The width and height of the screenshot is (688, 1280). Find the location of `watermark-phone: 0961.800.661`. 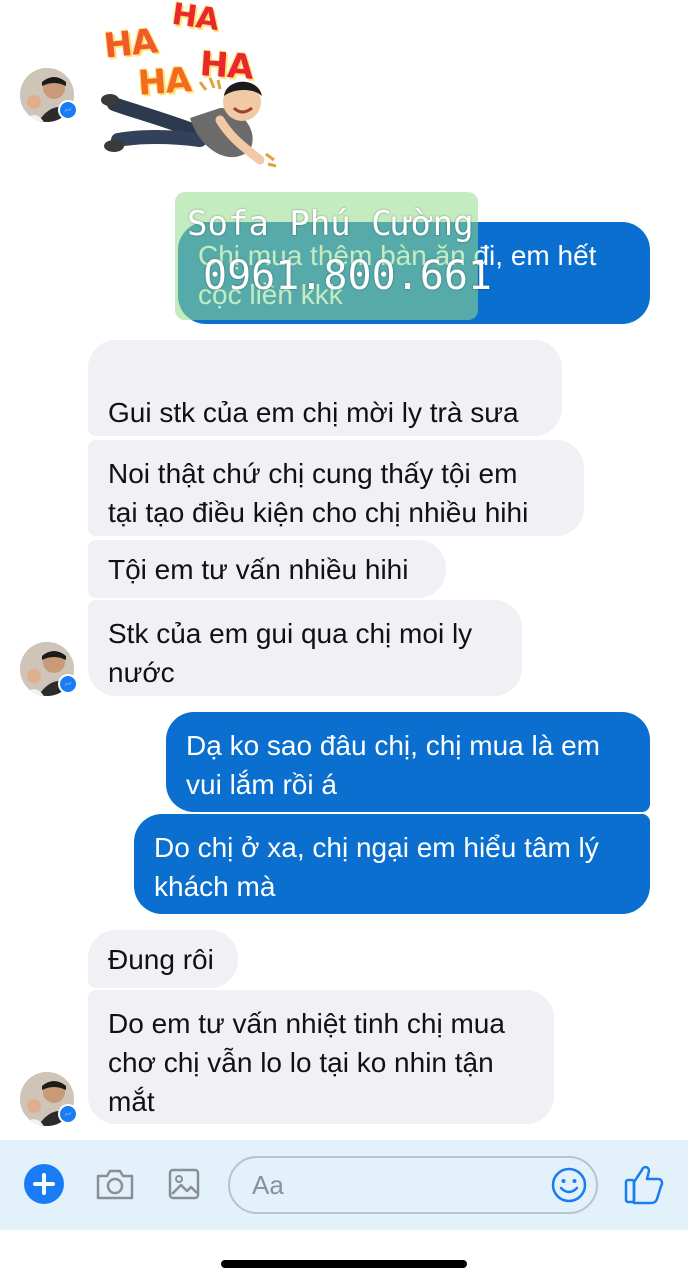

watermark-phone: 0961.800.661 is located at coordinates (347, 276).